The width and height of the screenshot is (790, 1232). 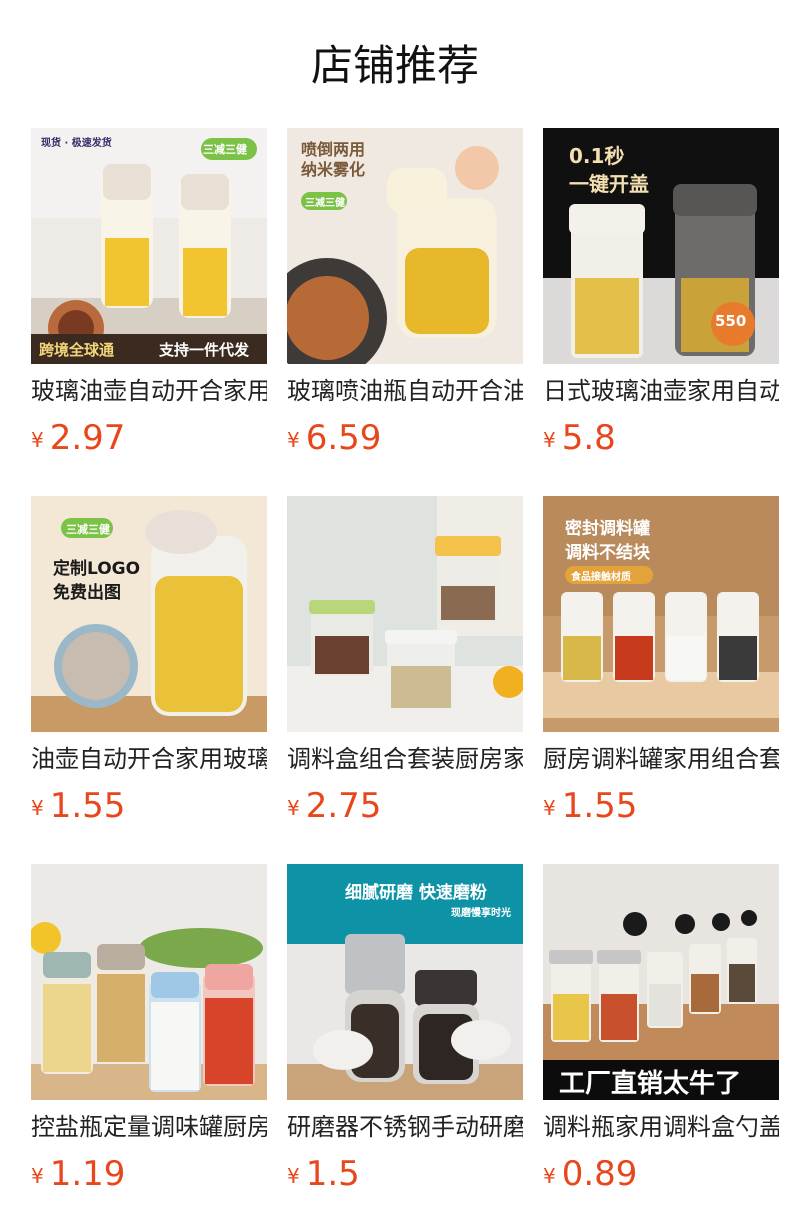 What do you see at coordinates (661, 391) in the screenshot?
I see `product-title: 日式玻璃油壶家用自动开合` at bounding box center [661, 391].